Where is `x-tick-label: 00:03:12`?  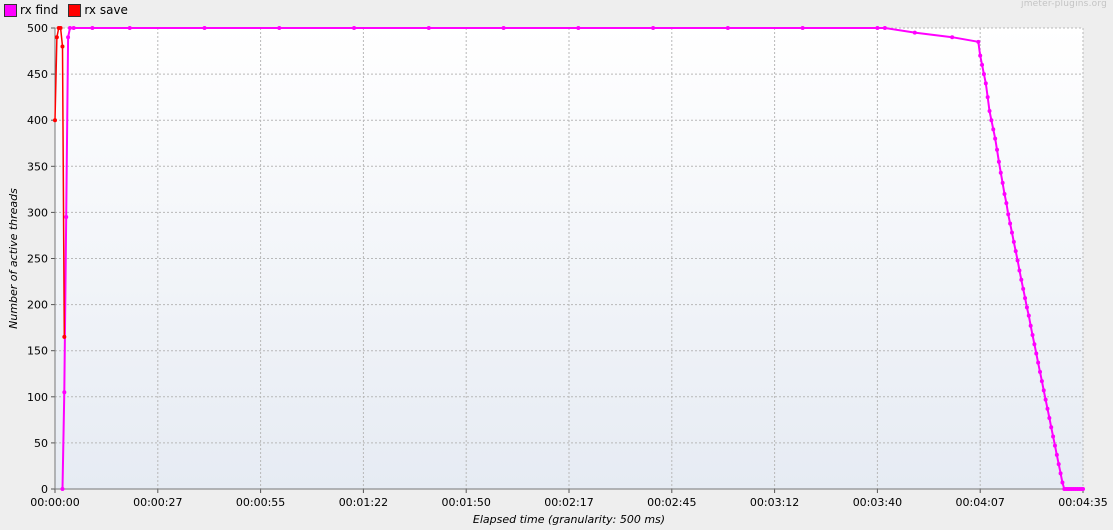 x-tick-label: 00:03:12 is located at coordinates (774, 502).